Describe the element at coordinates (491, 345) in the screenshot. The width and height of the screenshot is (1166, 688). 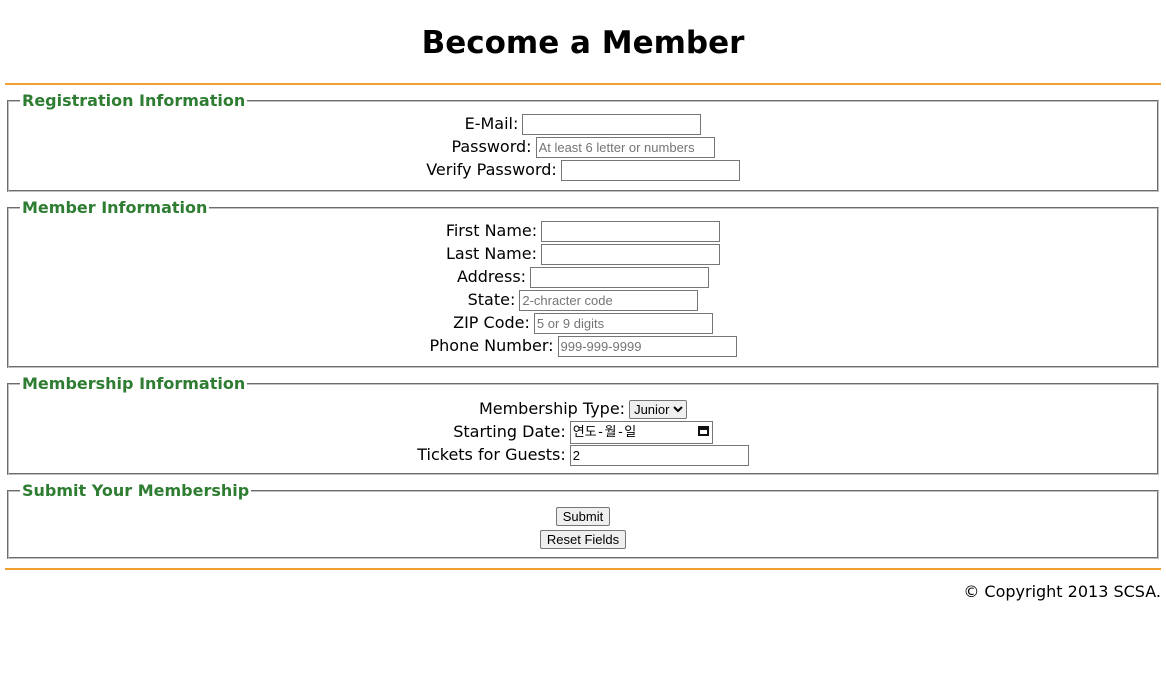
I see `phone-label: Phone Number:` at that location.